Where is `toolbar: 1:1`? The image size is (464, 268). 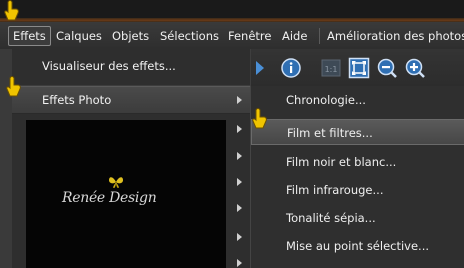
toolbar: 1:1 is located at coordinates (357, 68).